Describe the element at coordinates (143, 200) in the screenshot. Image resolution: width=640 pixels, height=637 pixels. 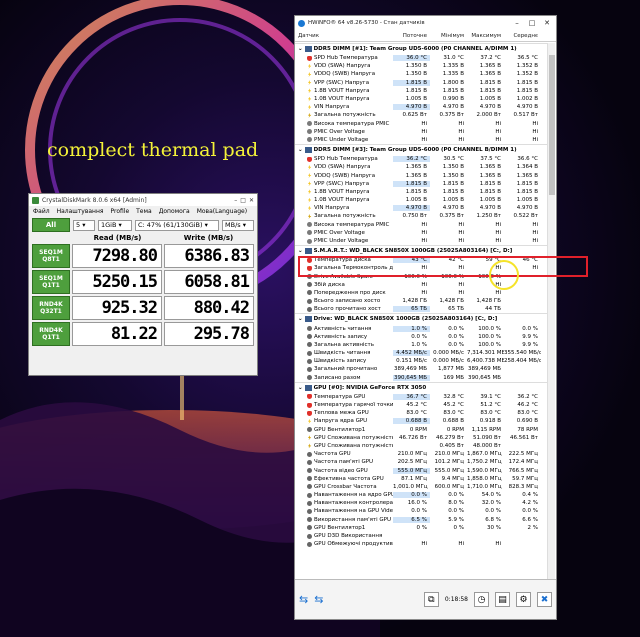
I see `cdm-titlebar: CrystalDiskMark 8.0.6 x64 [Admin] – □ ✕` at that location.